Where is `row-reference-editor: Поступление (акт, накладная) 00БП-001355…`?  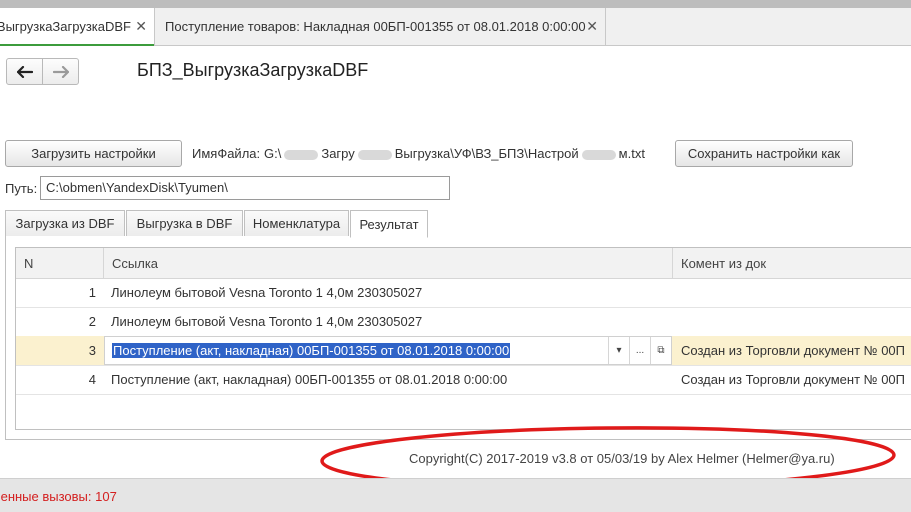
row-reference-editor: Поступление (акт, накладная) 00БП-001355… is located at coordinates (388, 350).